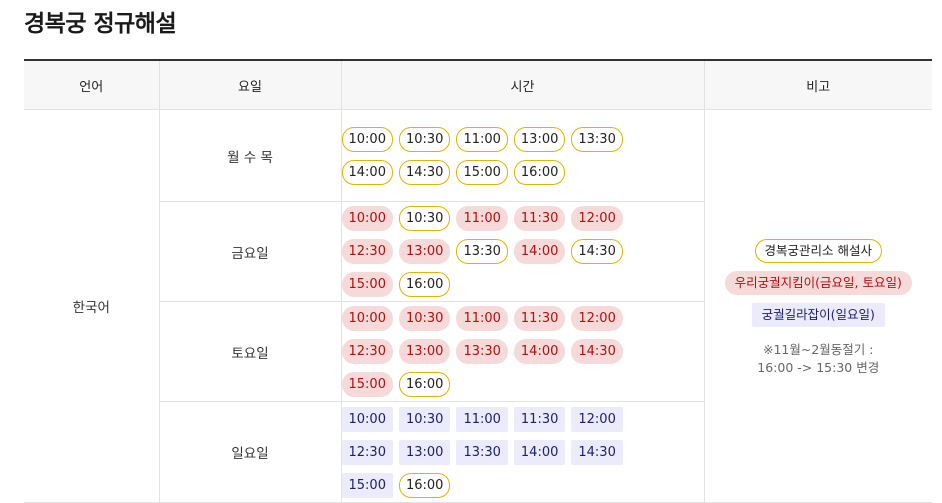  What do you see at coordinates (817, 85) in the screenshot?
I see `header-notes: 비고` at bounding box center [817, 85].